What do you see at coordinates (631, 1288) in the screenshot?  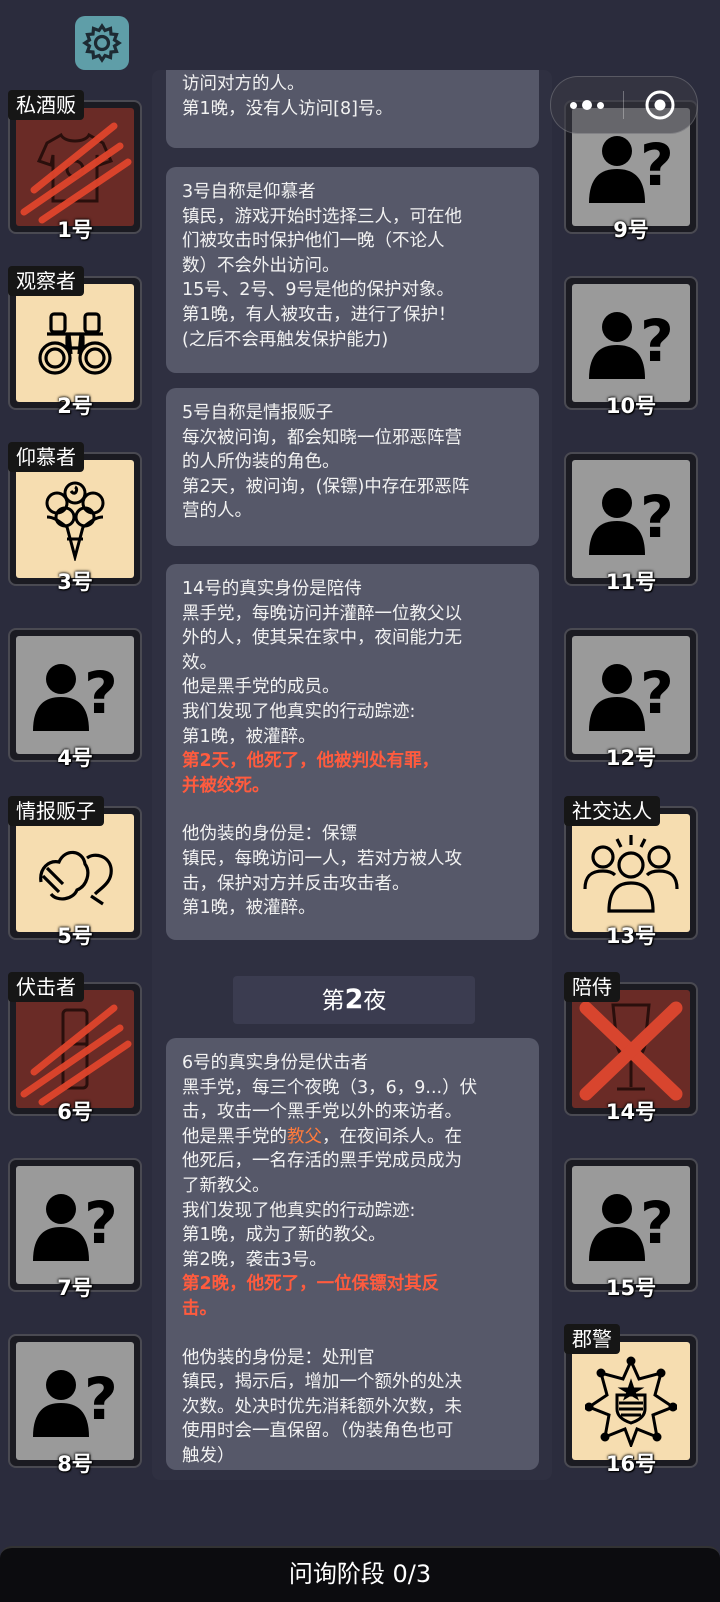 I see `player-number: 15号` at bounding box center [631, 1288].